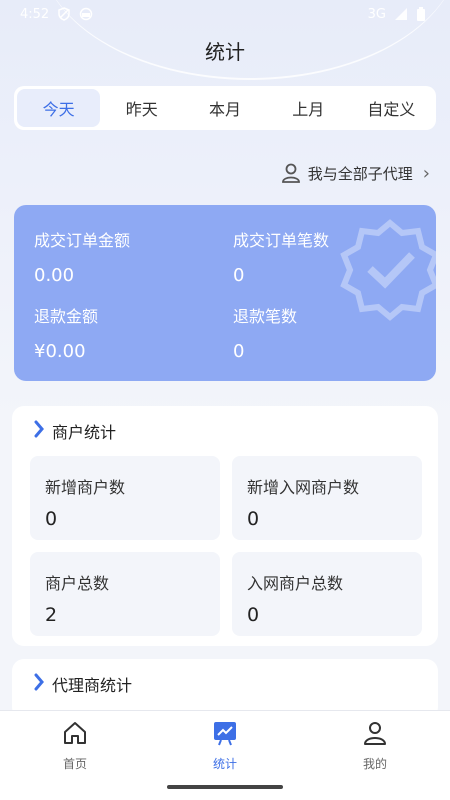  What do you see at coordinates (225, 787) in the screenshot?
I see `home-indicator` at bounding box center [225, 787].